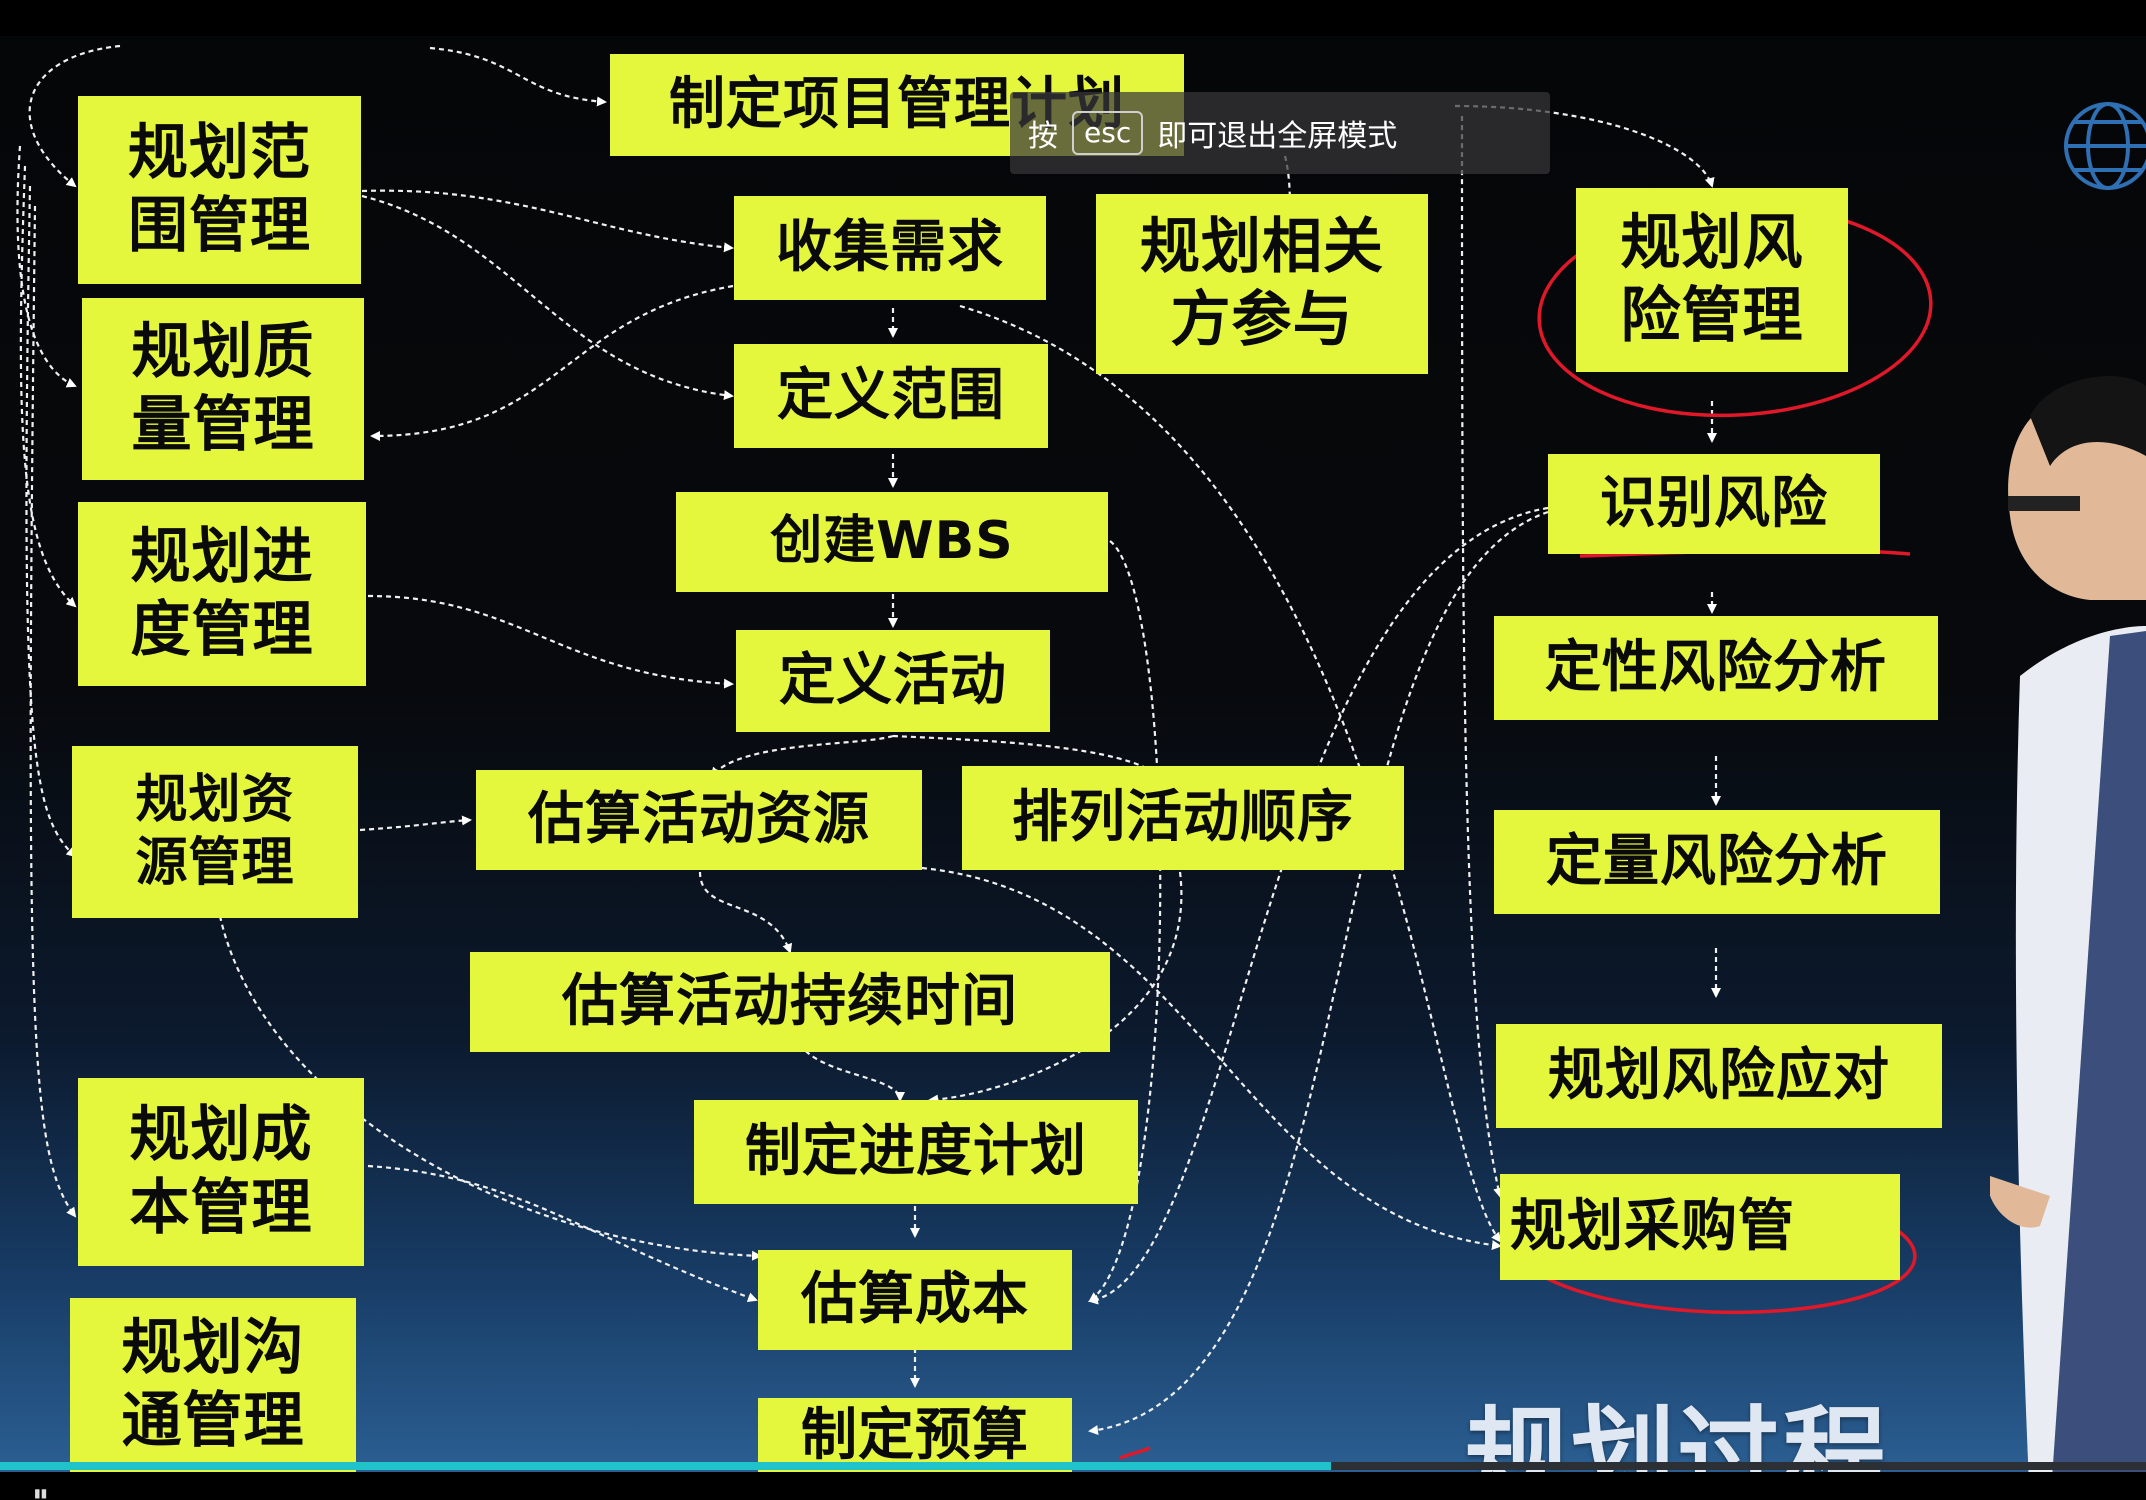  I want to click on box-label: 规划进度管理, so click(222, 593).